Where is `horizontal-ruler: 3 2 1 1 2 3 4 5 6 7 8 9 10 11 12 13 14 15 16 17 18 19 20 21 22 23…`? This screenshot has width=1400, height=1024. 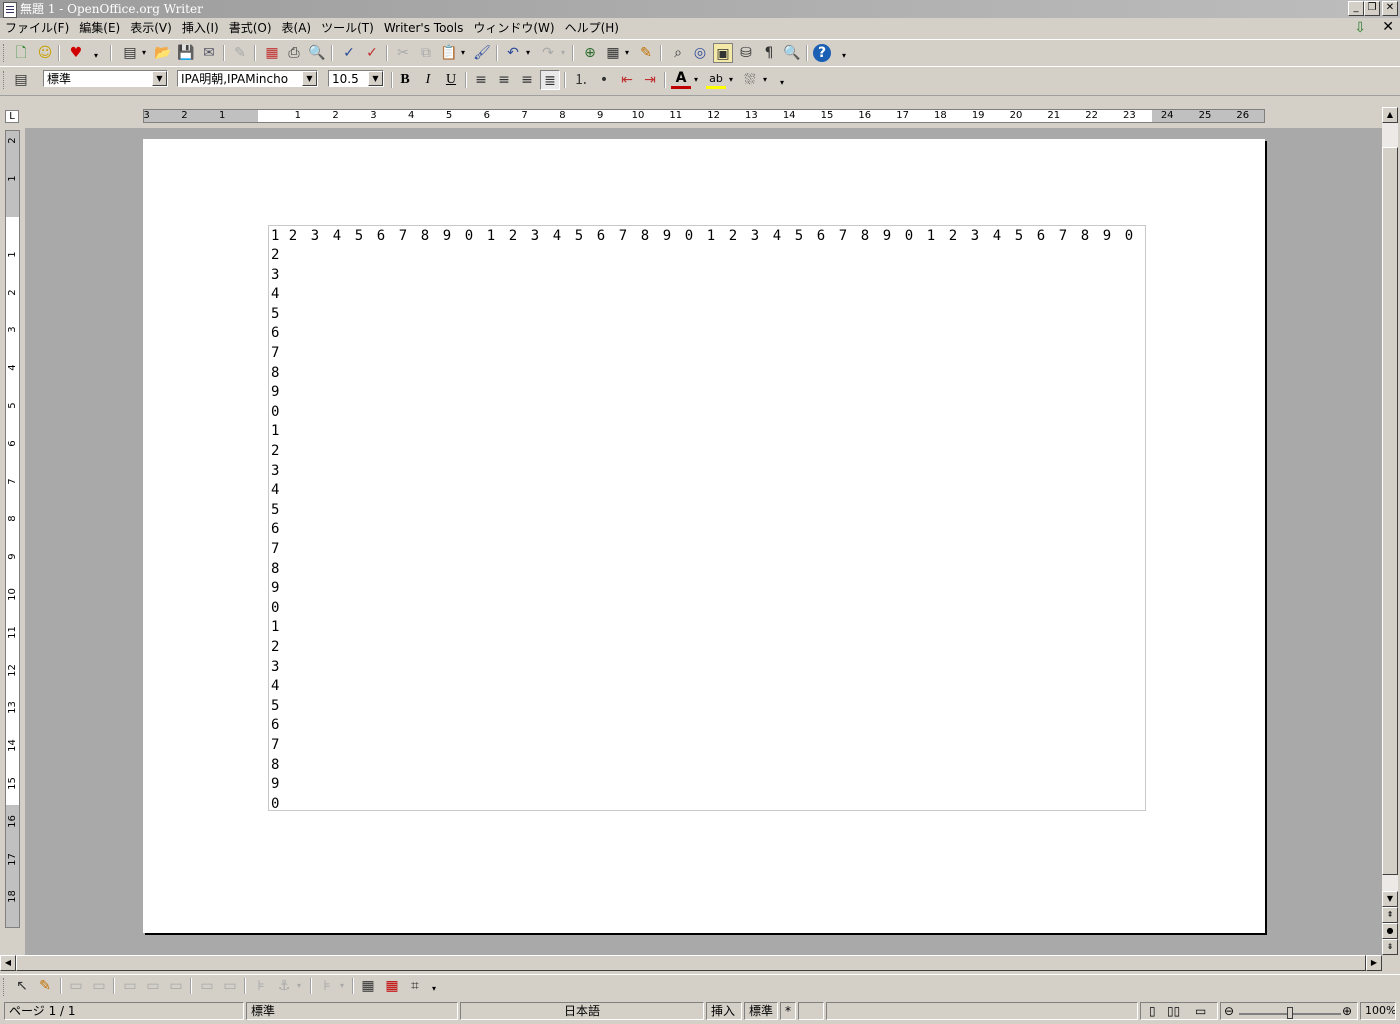
horizontal-ruler: 3 2 1 1 2 3 4 5 6 7 8 9 10 11 12 13 14 15 16 17 18 19 20 21 22 23… is located at coordinates (704, 116).